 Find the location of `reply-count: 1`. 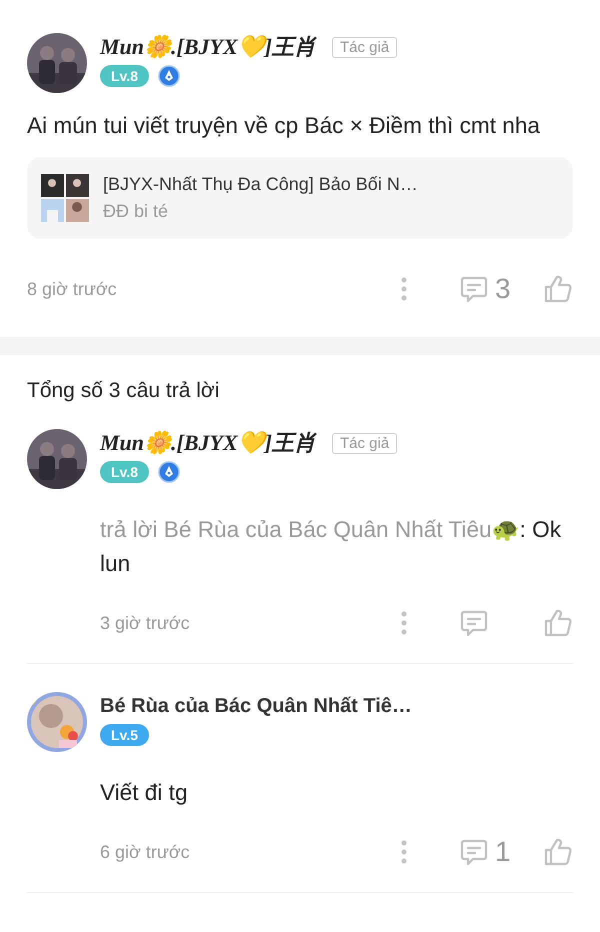

reply-count: 1 is located at coordinates (503, 852).